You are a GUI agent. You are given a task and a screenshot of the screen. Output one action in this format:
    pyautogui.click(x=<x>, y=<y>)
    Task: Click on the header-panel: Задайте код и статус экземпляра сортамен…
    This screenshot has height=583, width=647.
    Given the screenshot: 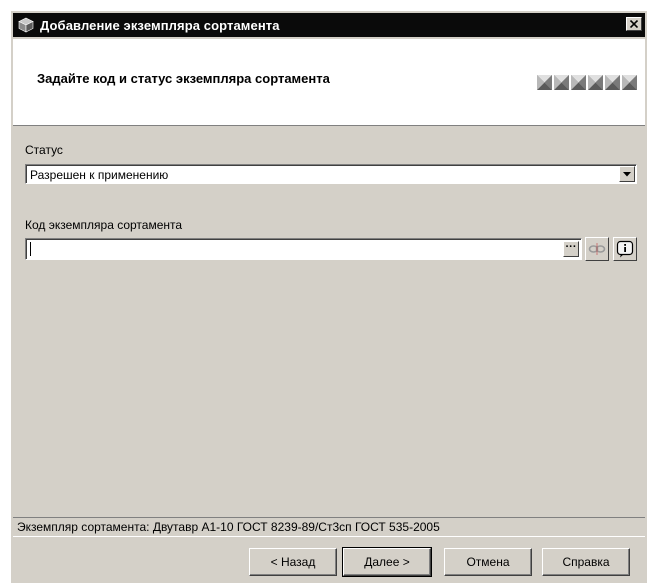 What is the action you would take?
    pyautogui.click(x=329, y=82)
    